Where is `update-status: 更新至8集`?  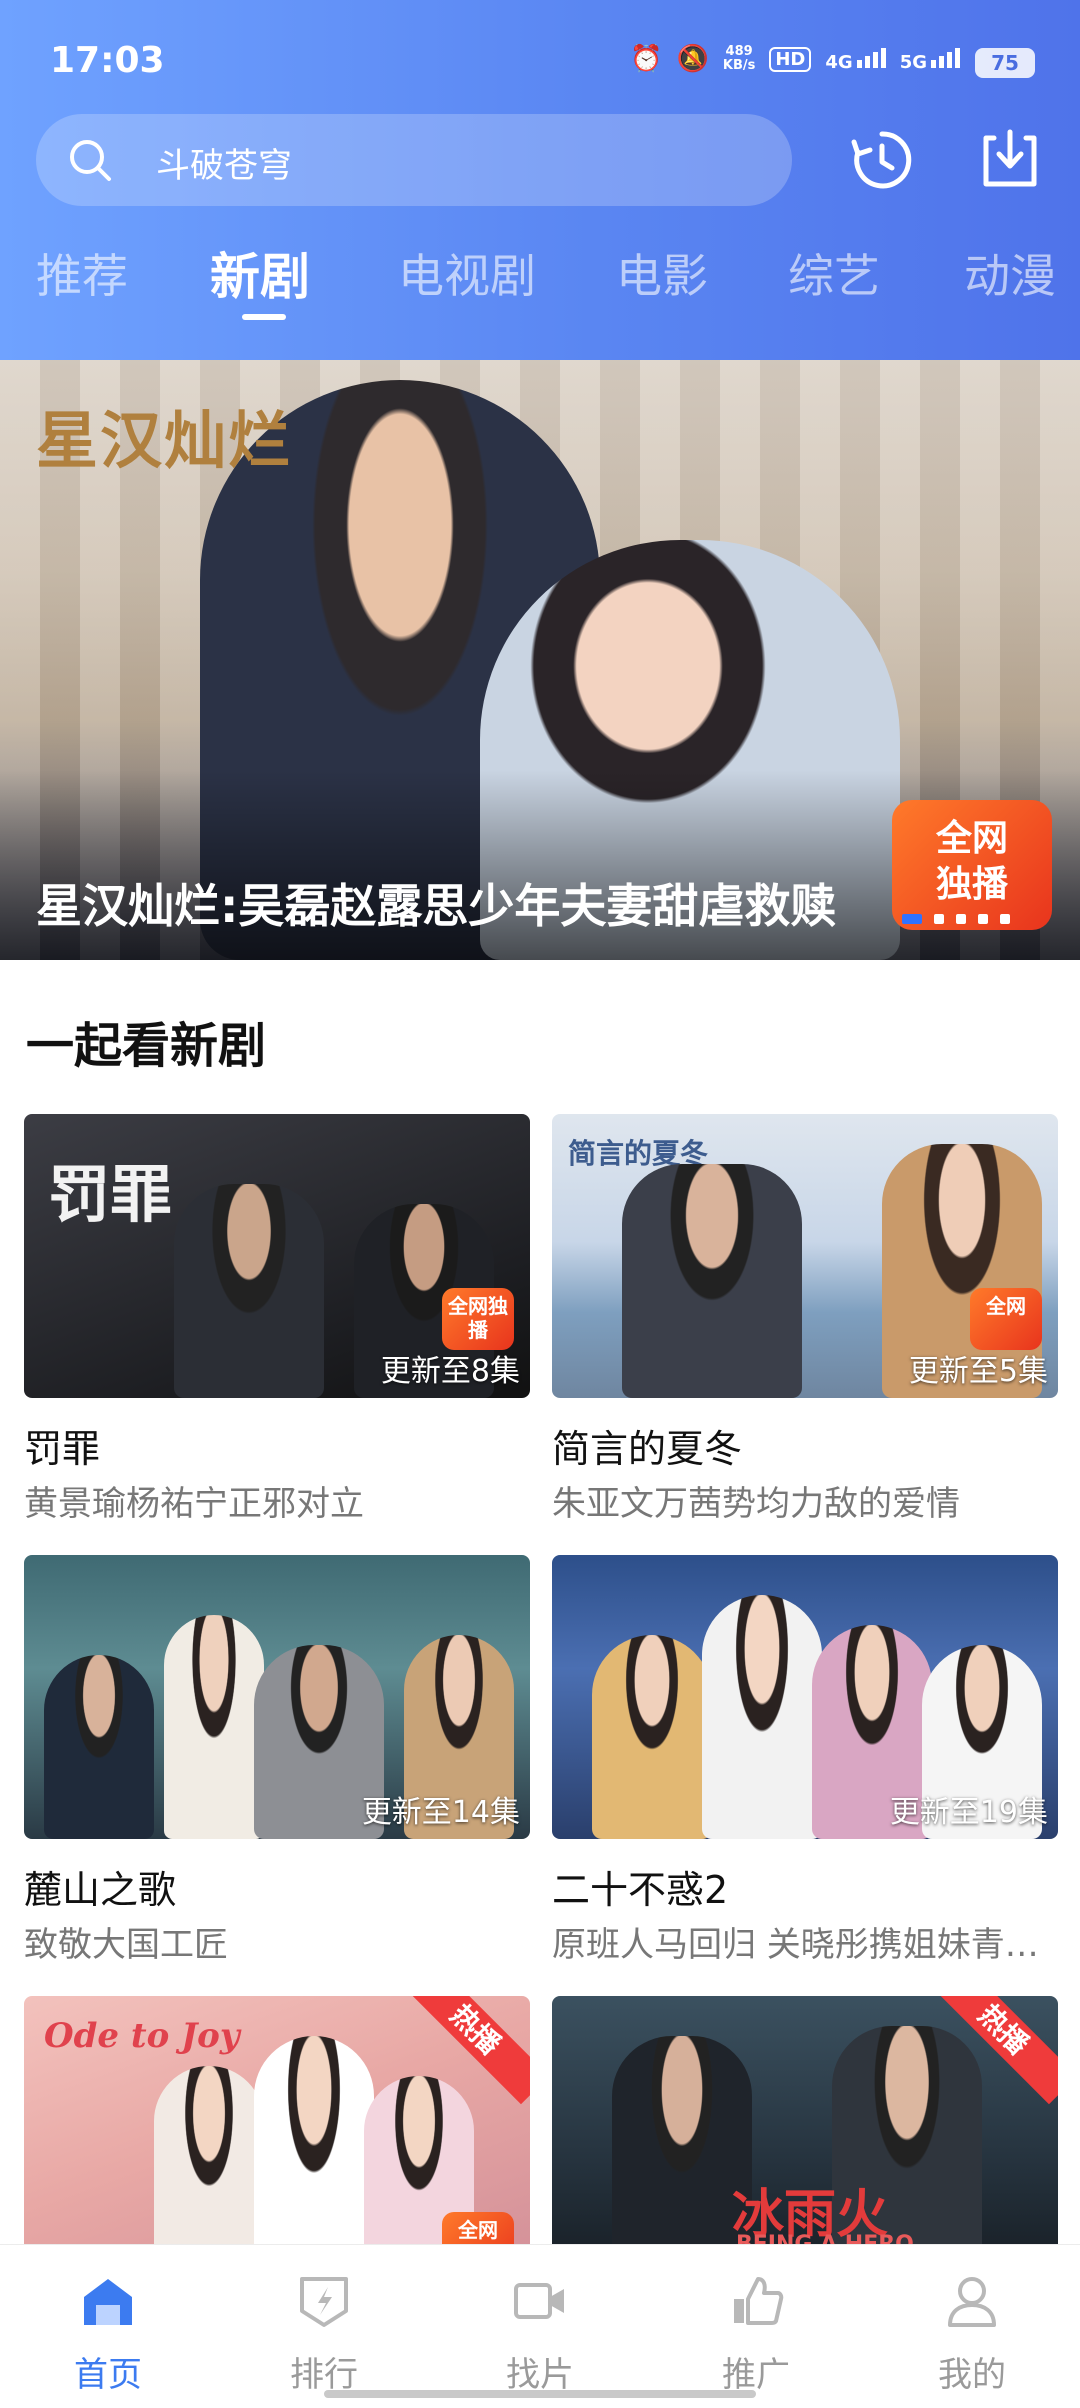 update-status: 更新至8集 is located at coordinates (450, 1371).